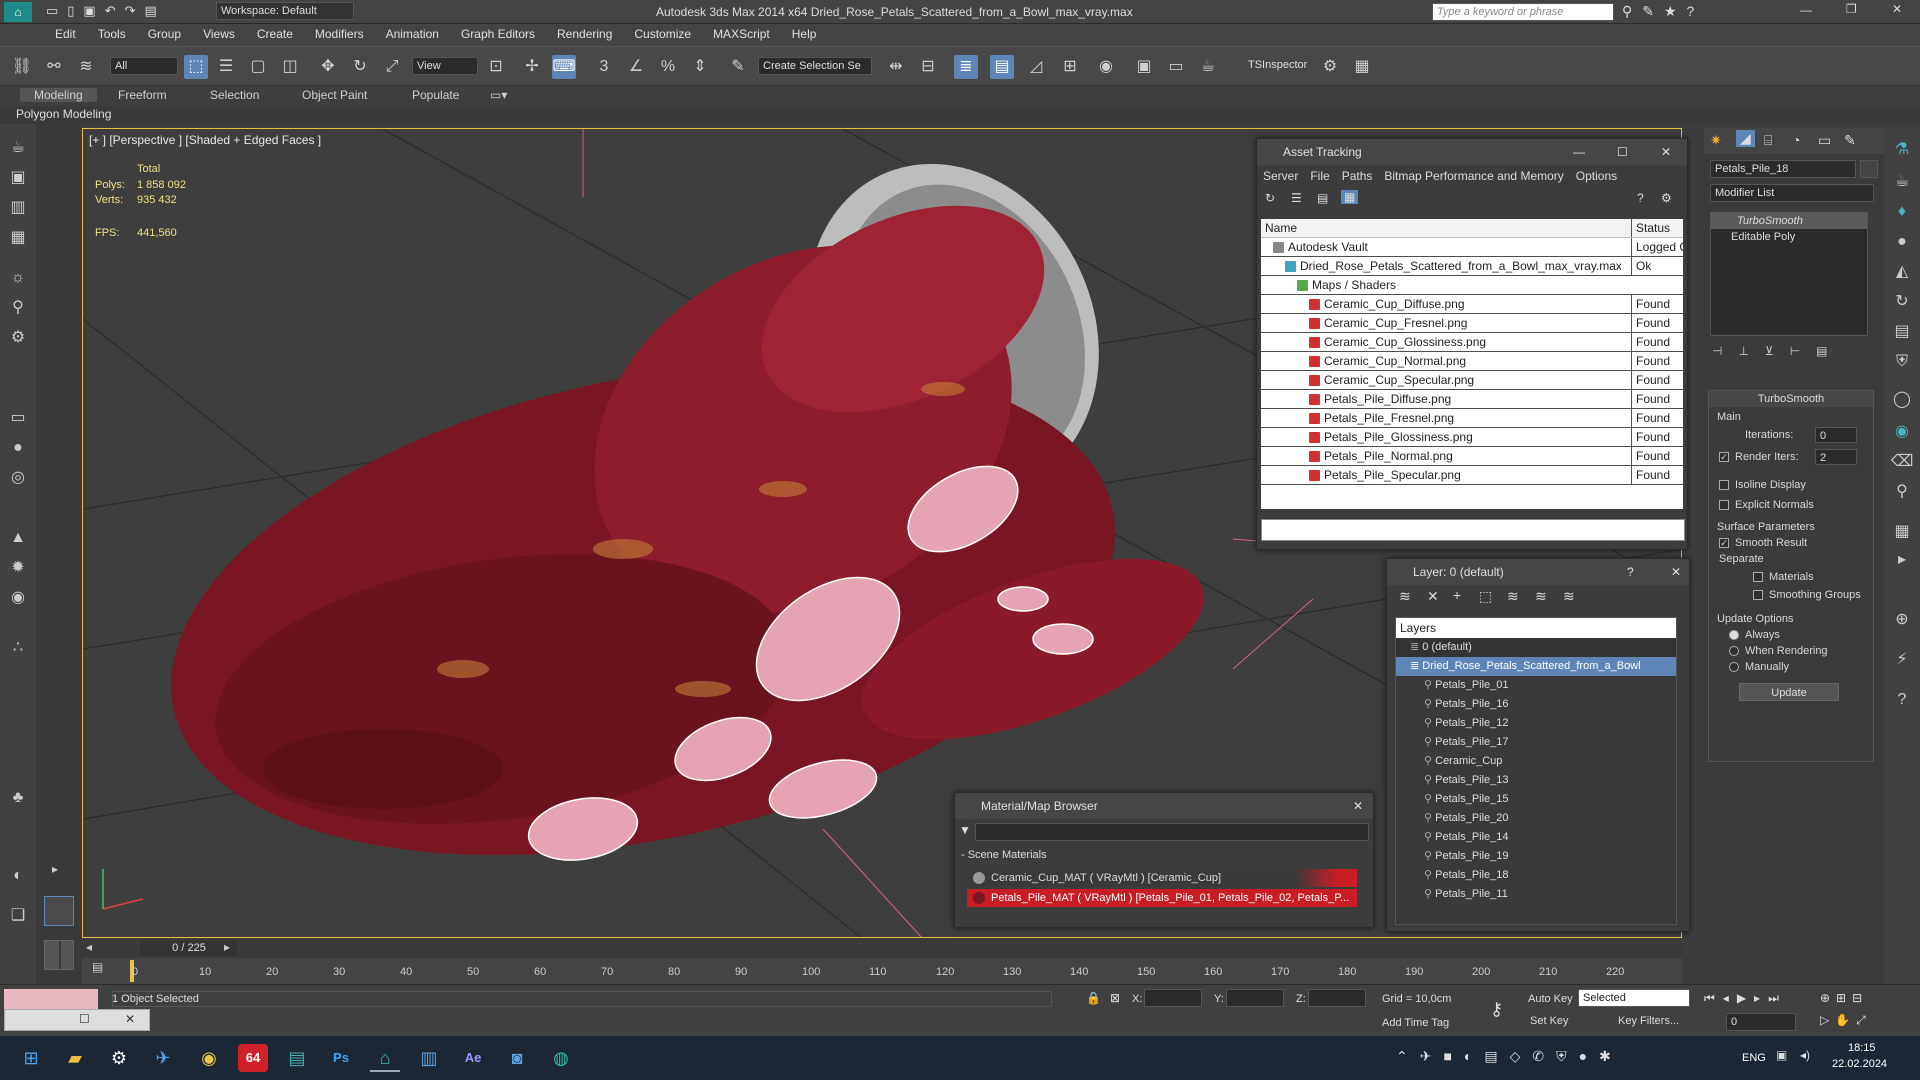 This screenshot has width=1920, height=1080. What do you see at coordinates (1472, 399) in the screenshot?
I see `asset-row: Petals_Pile_Diffuse.png Found` at bounding box center [1472, 399].